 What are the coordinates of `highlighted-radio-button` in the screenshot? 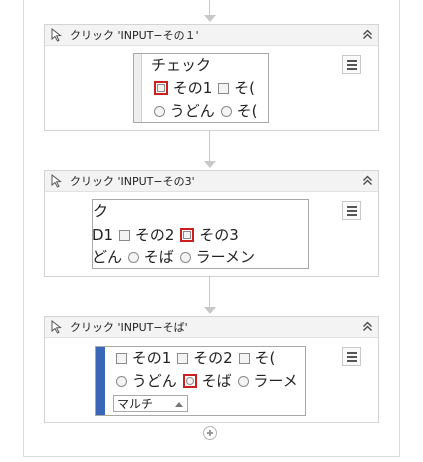 It's located at (189, 381).